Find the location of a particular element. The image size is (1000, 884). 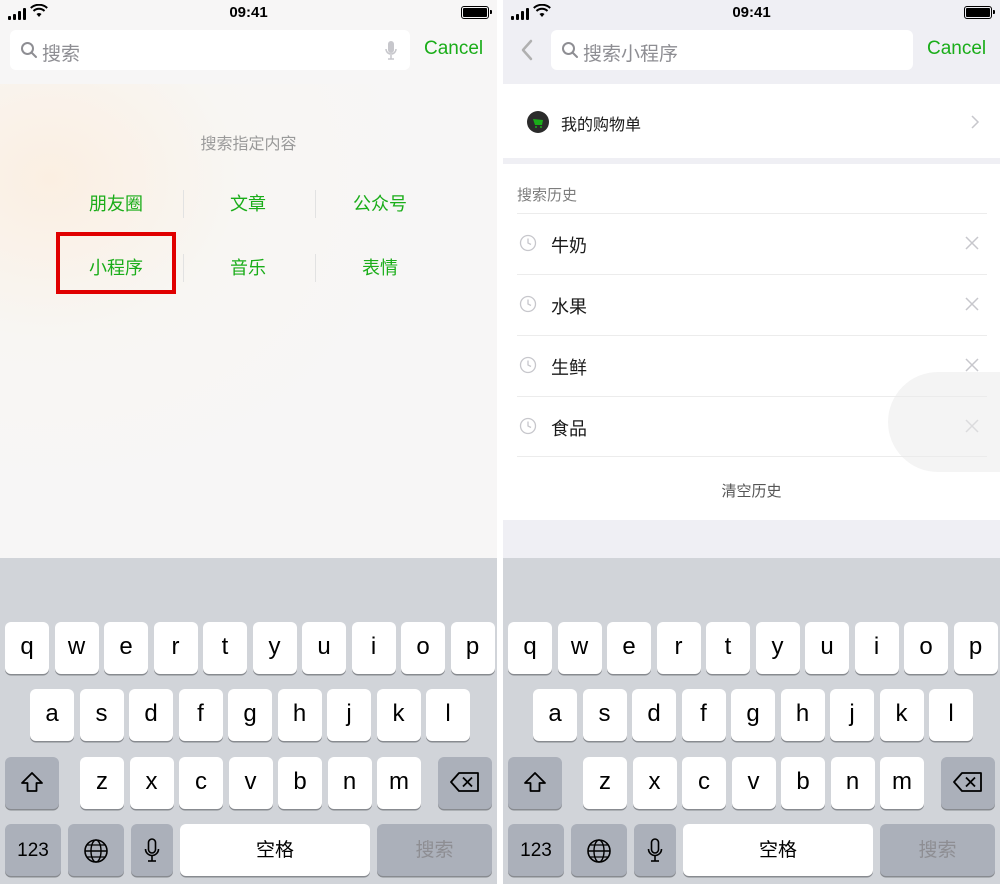

category-stickers: 表情 is located at coordinates (380, 267).